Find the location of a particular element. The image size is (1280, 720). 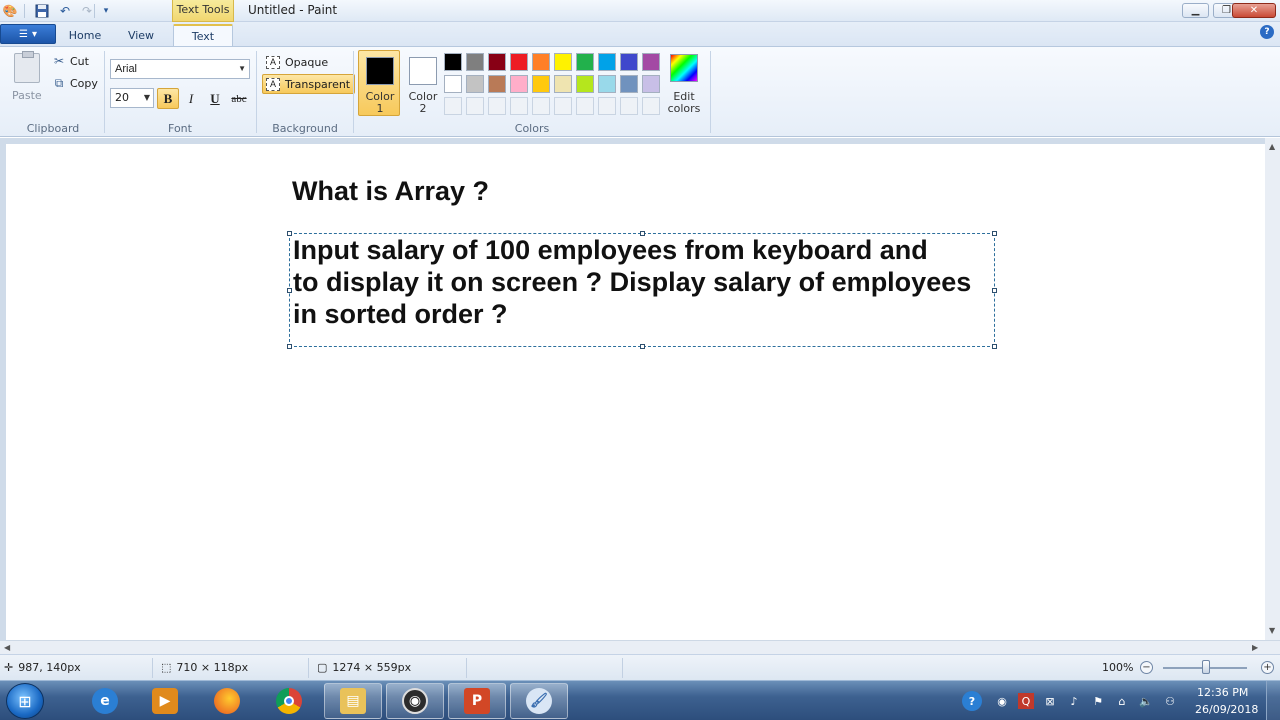

zoom-slider-thumb is located at coordinates (1206, 667).